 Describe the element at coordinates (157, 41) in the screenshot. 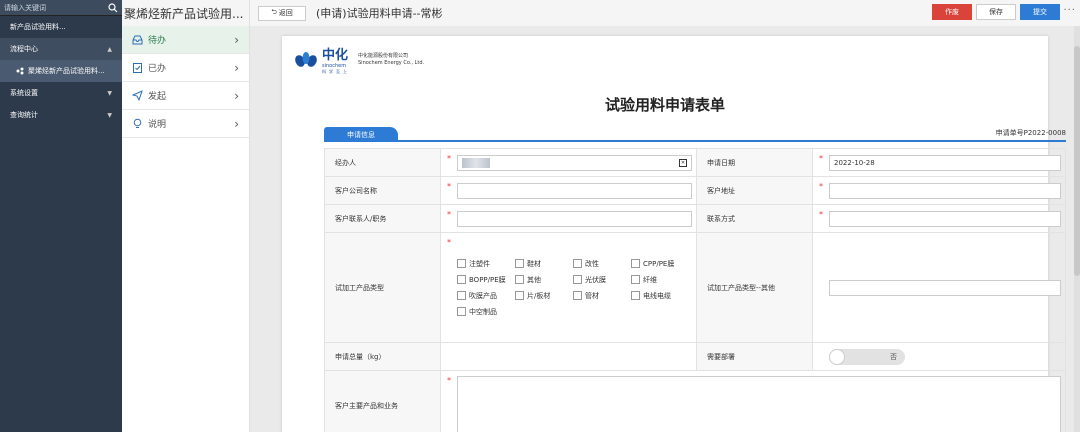

I see `list-item-label: 待办` at that location.